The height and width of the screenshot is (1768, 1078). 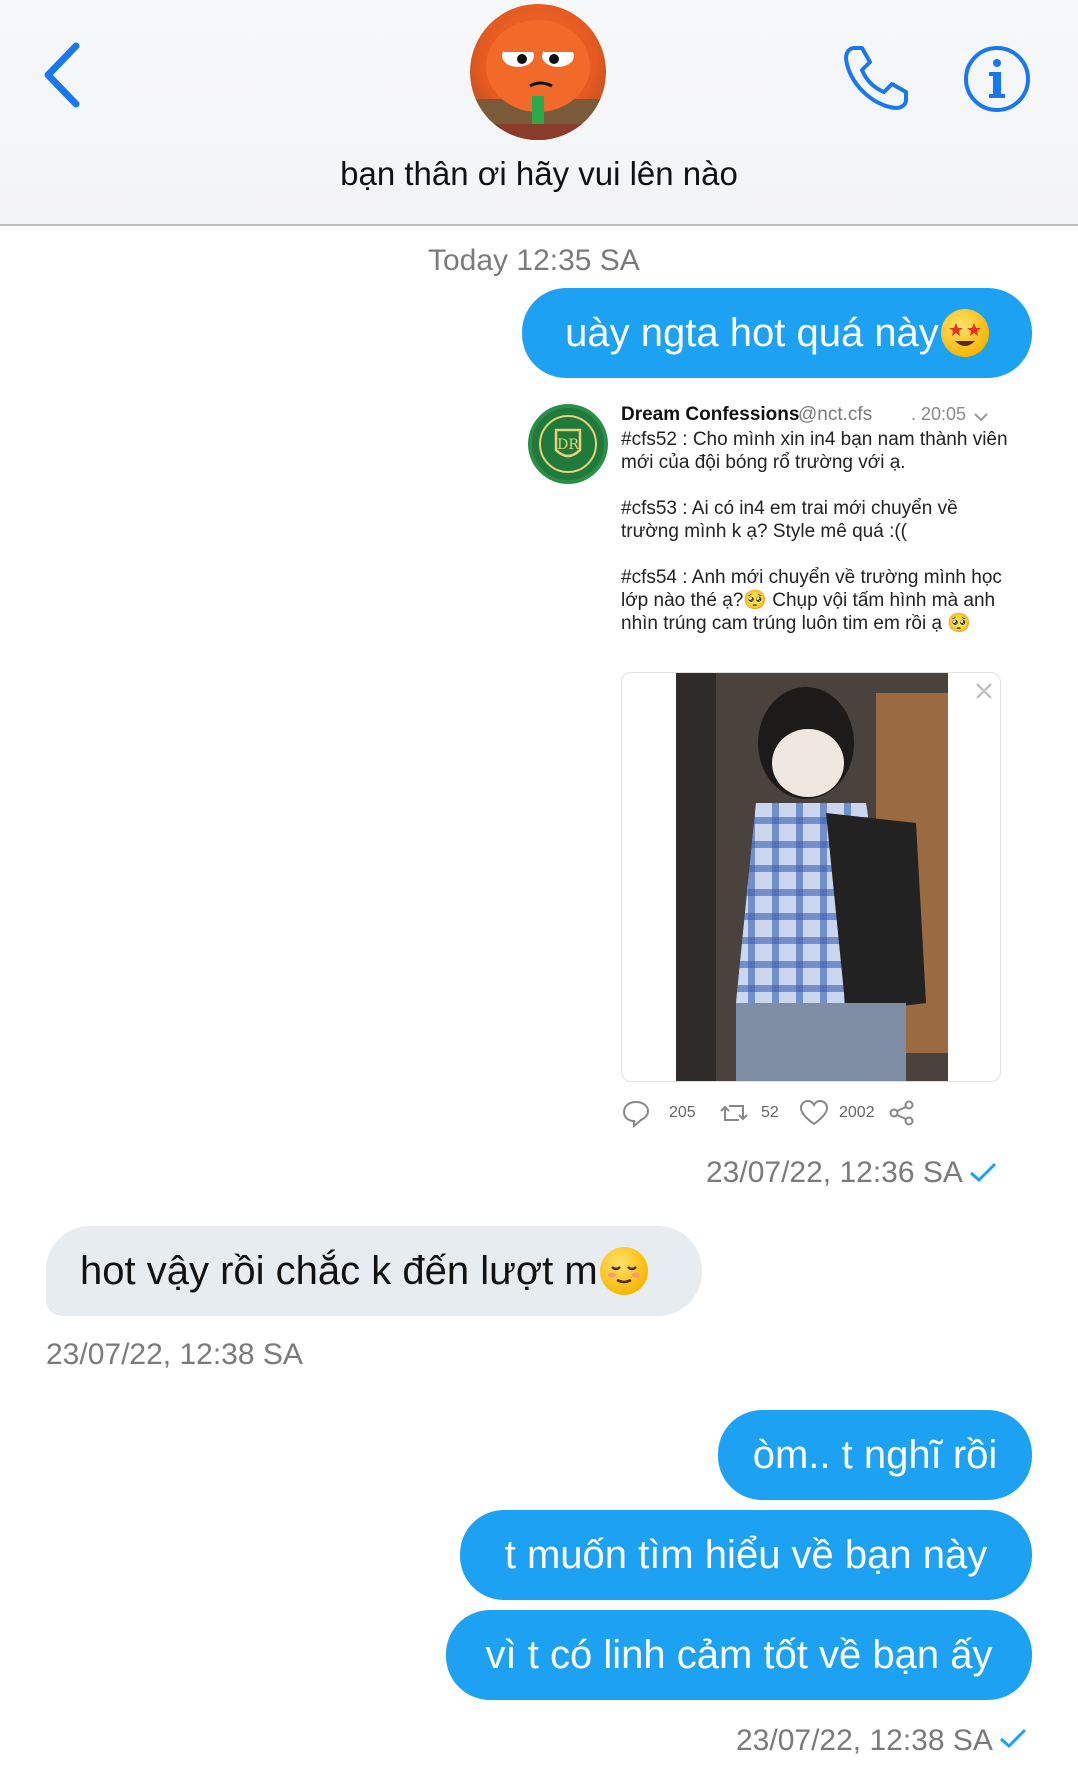 What do you see at coordinates (939, 414) in the screenshot?
I see `tweet-time: . 20:05` at bounding box center [939, 414].